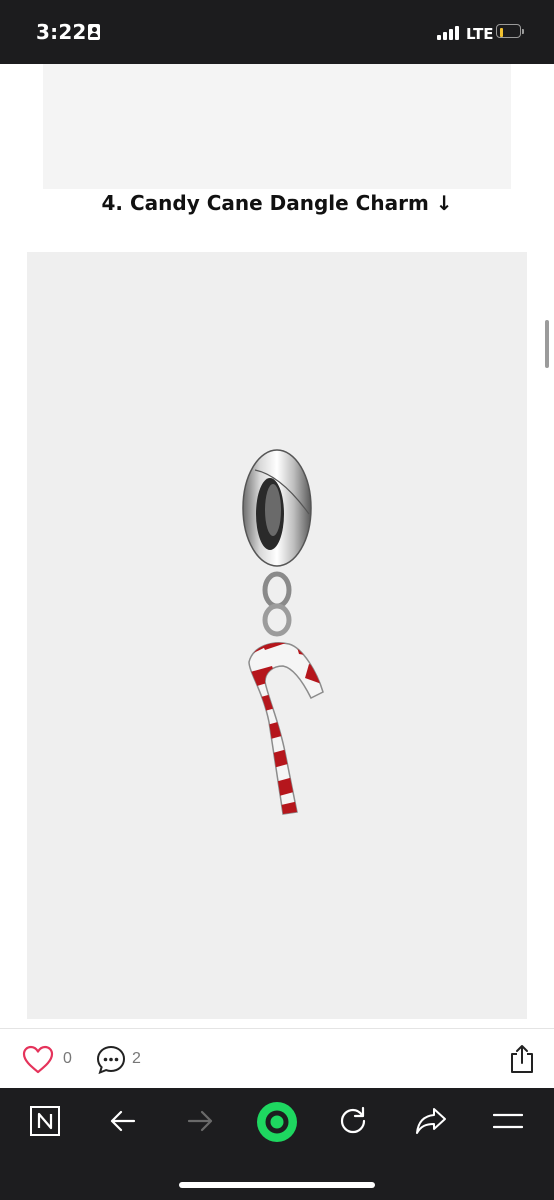 Image resolution: width=554 pixels, height=1200 pixels. I want to click on comment-count: 2, so click(136, 1058).